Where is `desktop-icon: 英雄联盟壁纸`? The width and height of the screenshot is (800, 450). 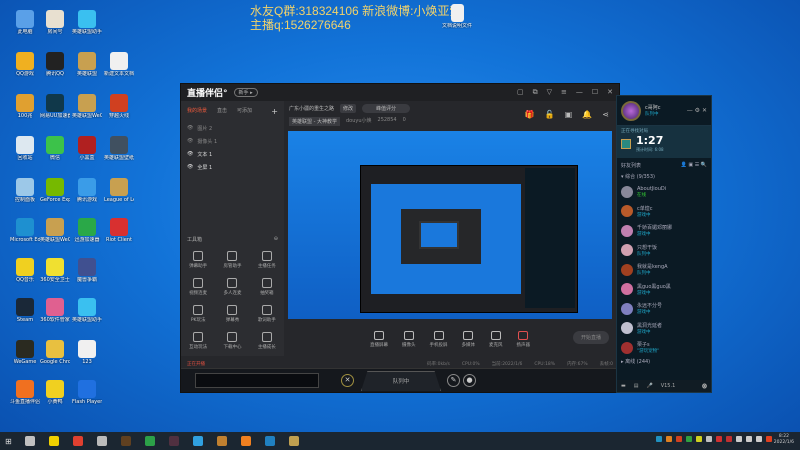 desktop-icon: 英雄联盟壁纸 is located at coordinates (119, 148).